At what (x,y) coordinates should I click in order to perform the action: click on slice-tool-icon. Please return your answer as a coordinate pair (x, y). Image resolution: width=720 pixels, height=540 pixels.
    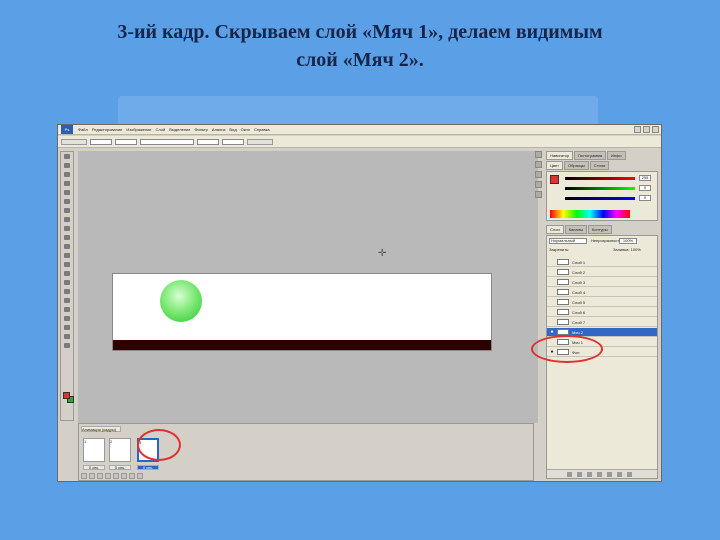
    Looking at the image, I should click on (67, 201).